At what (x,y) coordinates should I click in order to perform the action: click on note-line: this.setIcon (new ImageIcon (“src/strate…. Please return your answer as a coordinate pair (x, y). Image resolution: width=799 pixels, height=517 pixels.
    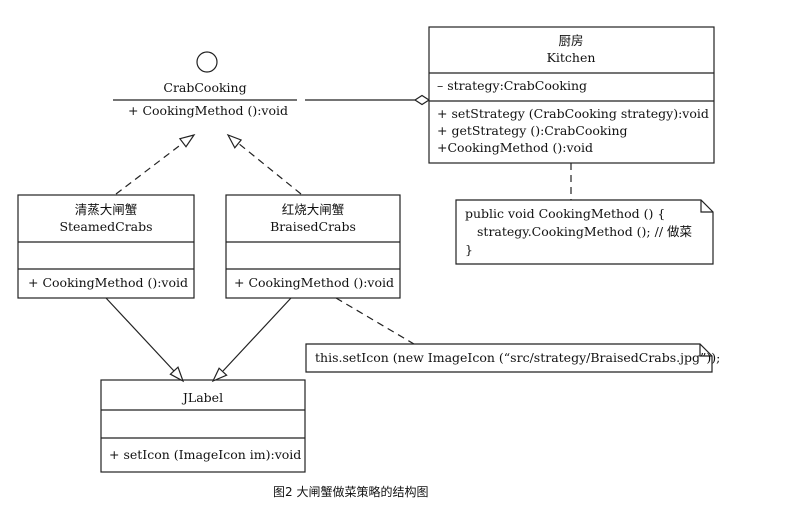
    Looking at the image, I should click on (517, 357).